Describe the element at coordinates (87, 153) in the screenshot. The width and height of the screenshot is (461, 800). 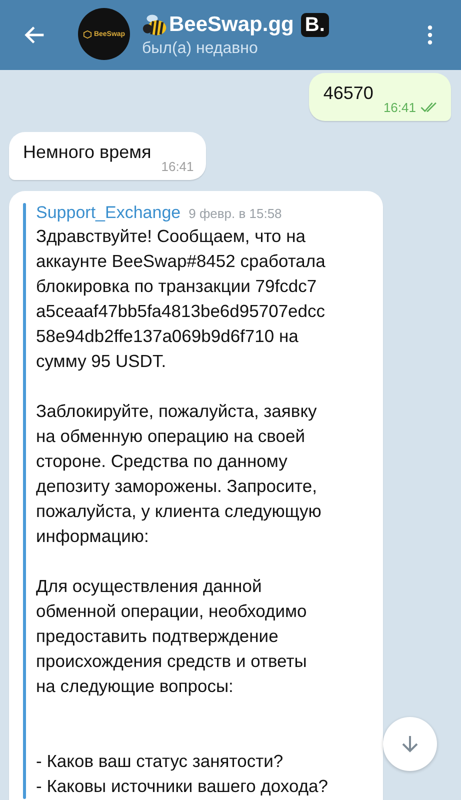
I see `message-text: Немного время` at that location.